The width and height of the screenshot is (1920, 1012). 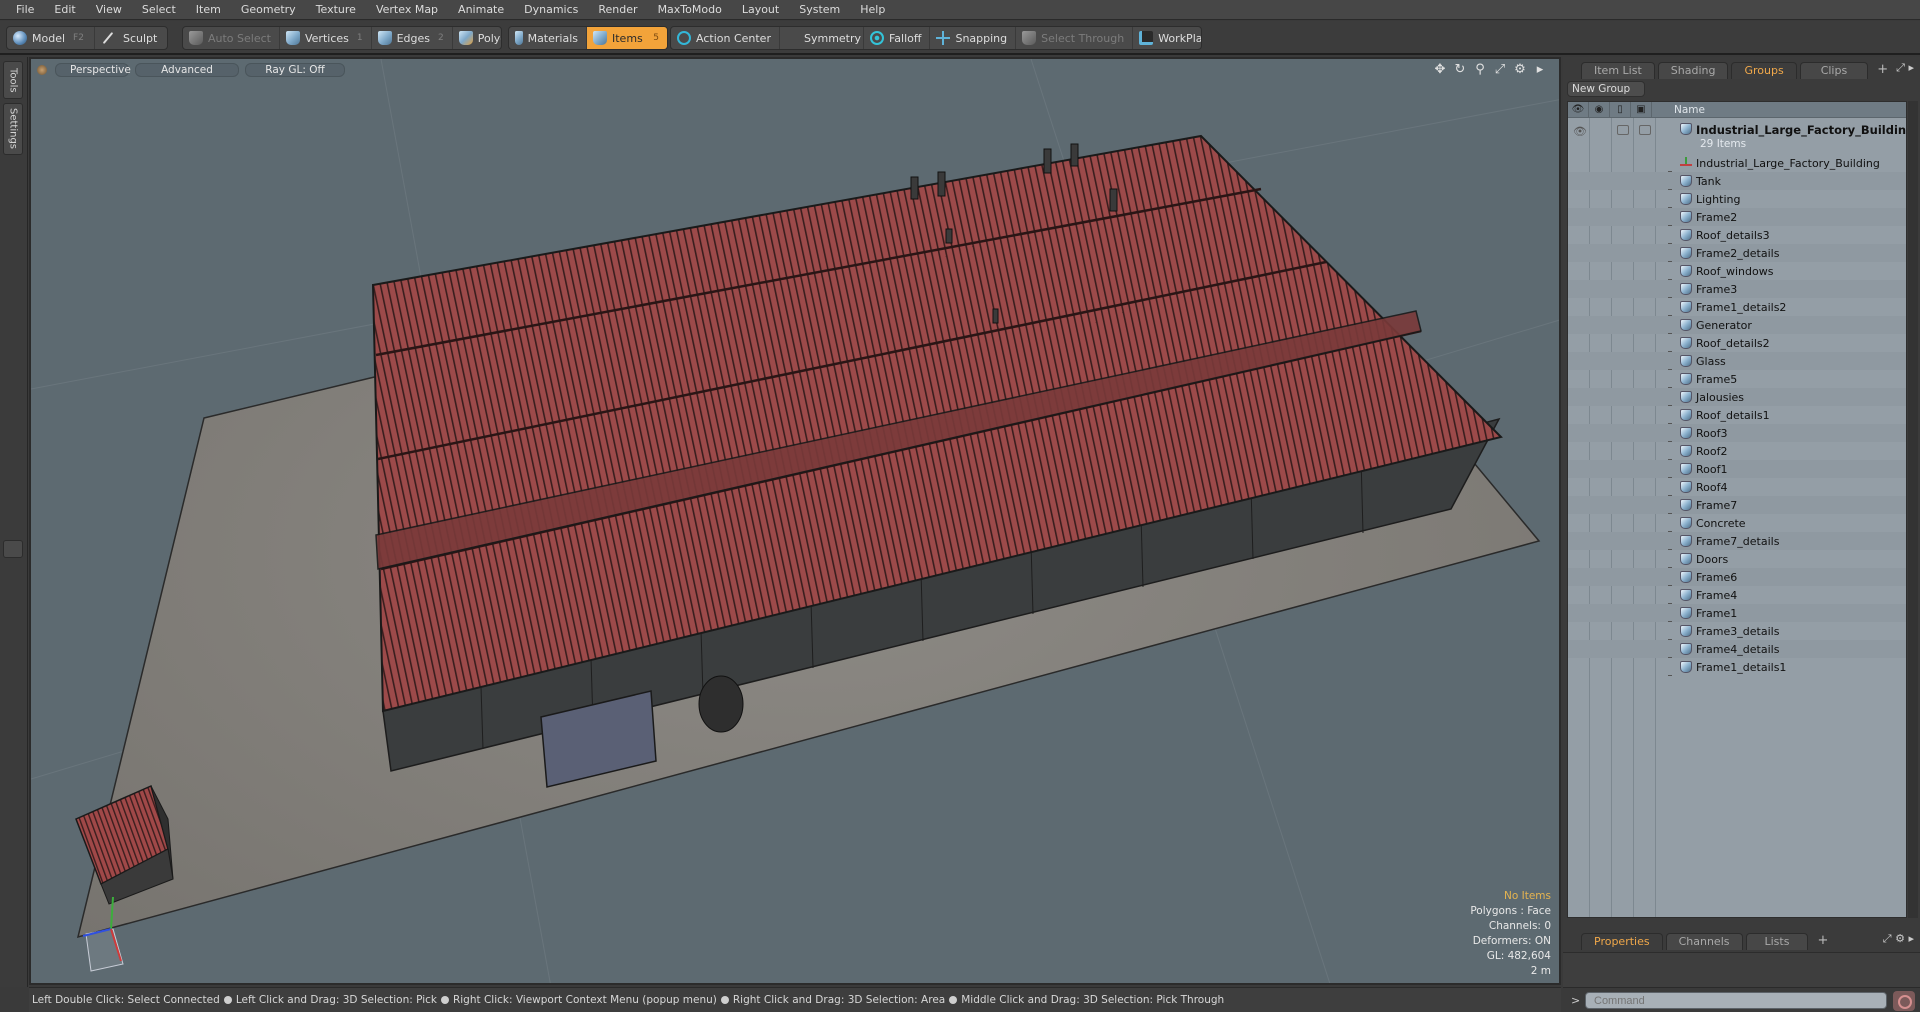 I want to click on render-column-icon: ◉, so click(x=1599, y=110).